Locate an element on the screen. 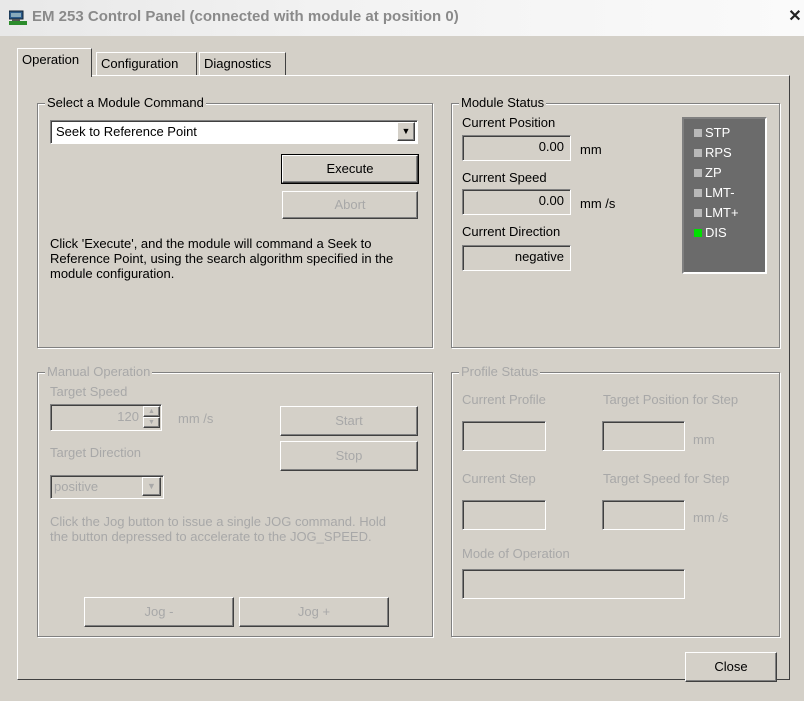  target-speed-step-unit: mm /s is located at coordinates (711, 517).